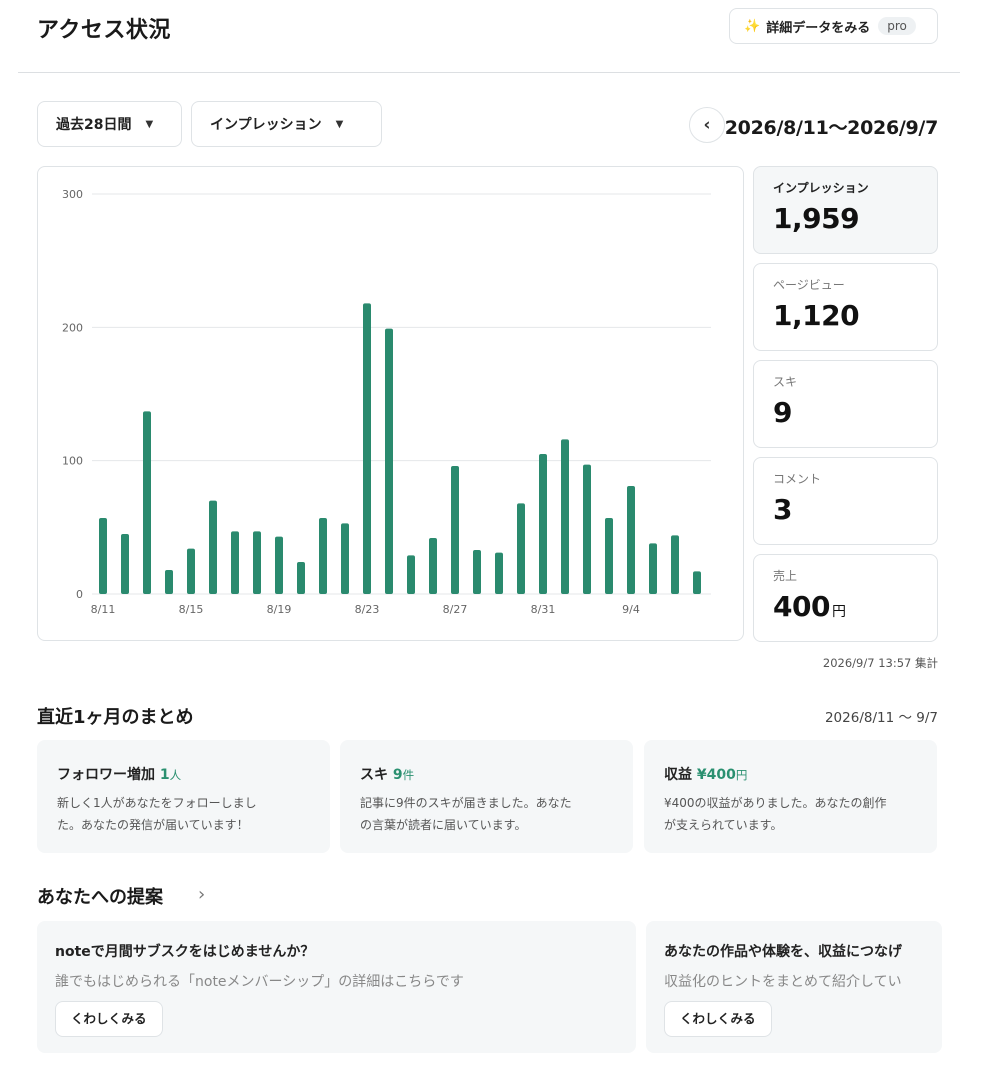 This screenshot has width=983, height=1071. What do you see at coordinates (816, 218) in the screenshot?
I see `stat-number: 1,959` at bounding box center [816, 218].